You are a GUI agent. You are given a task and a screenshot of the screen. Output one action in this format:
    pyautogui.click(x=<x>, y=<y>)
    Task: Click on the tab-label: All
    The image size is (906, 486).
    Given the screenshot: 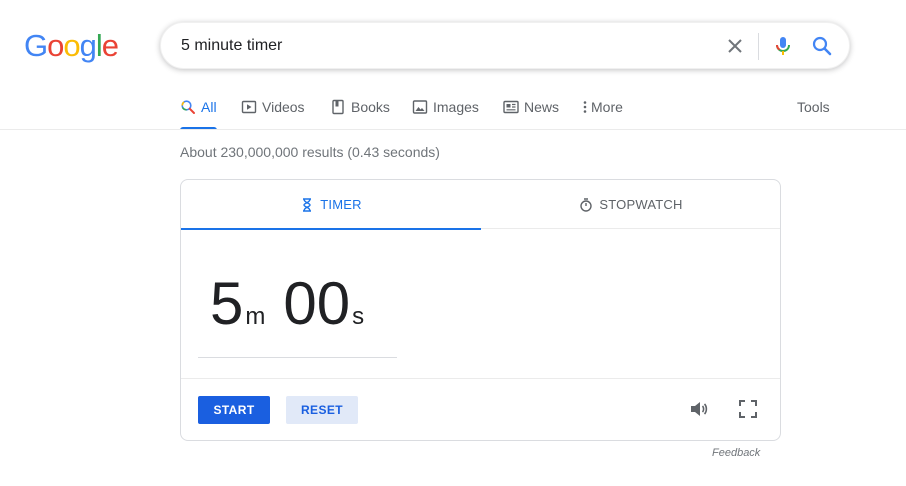 What is the action you would take?
    pyautogui.click(x=209, y=107)
    